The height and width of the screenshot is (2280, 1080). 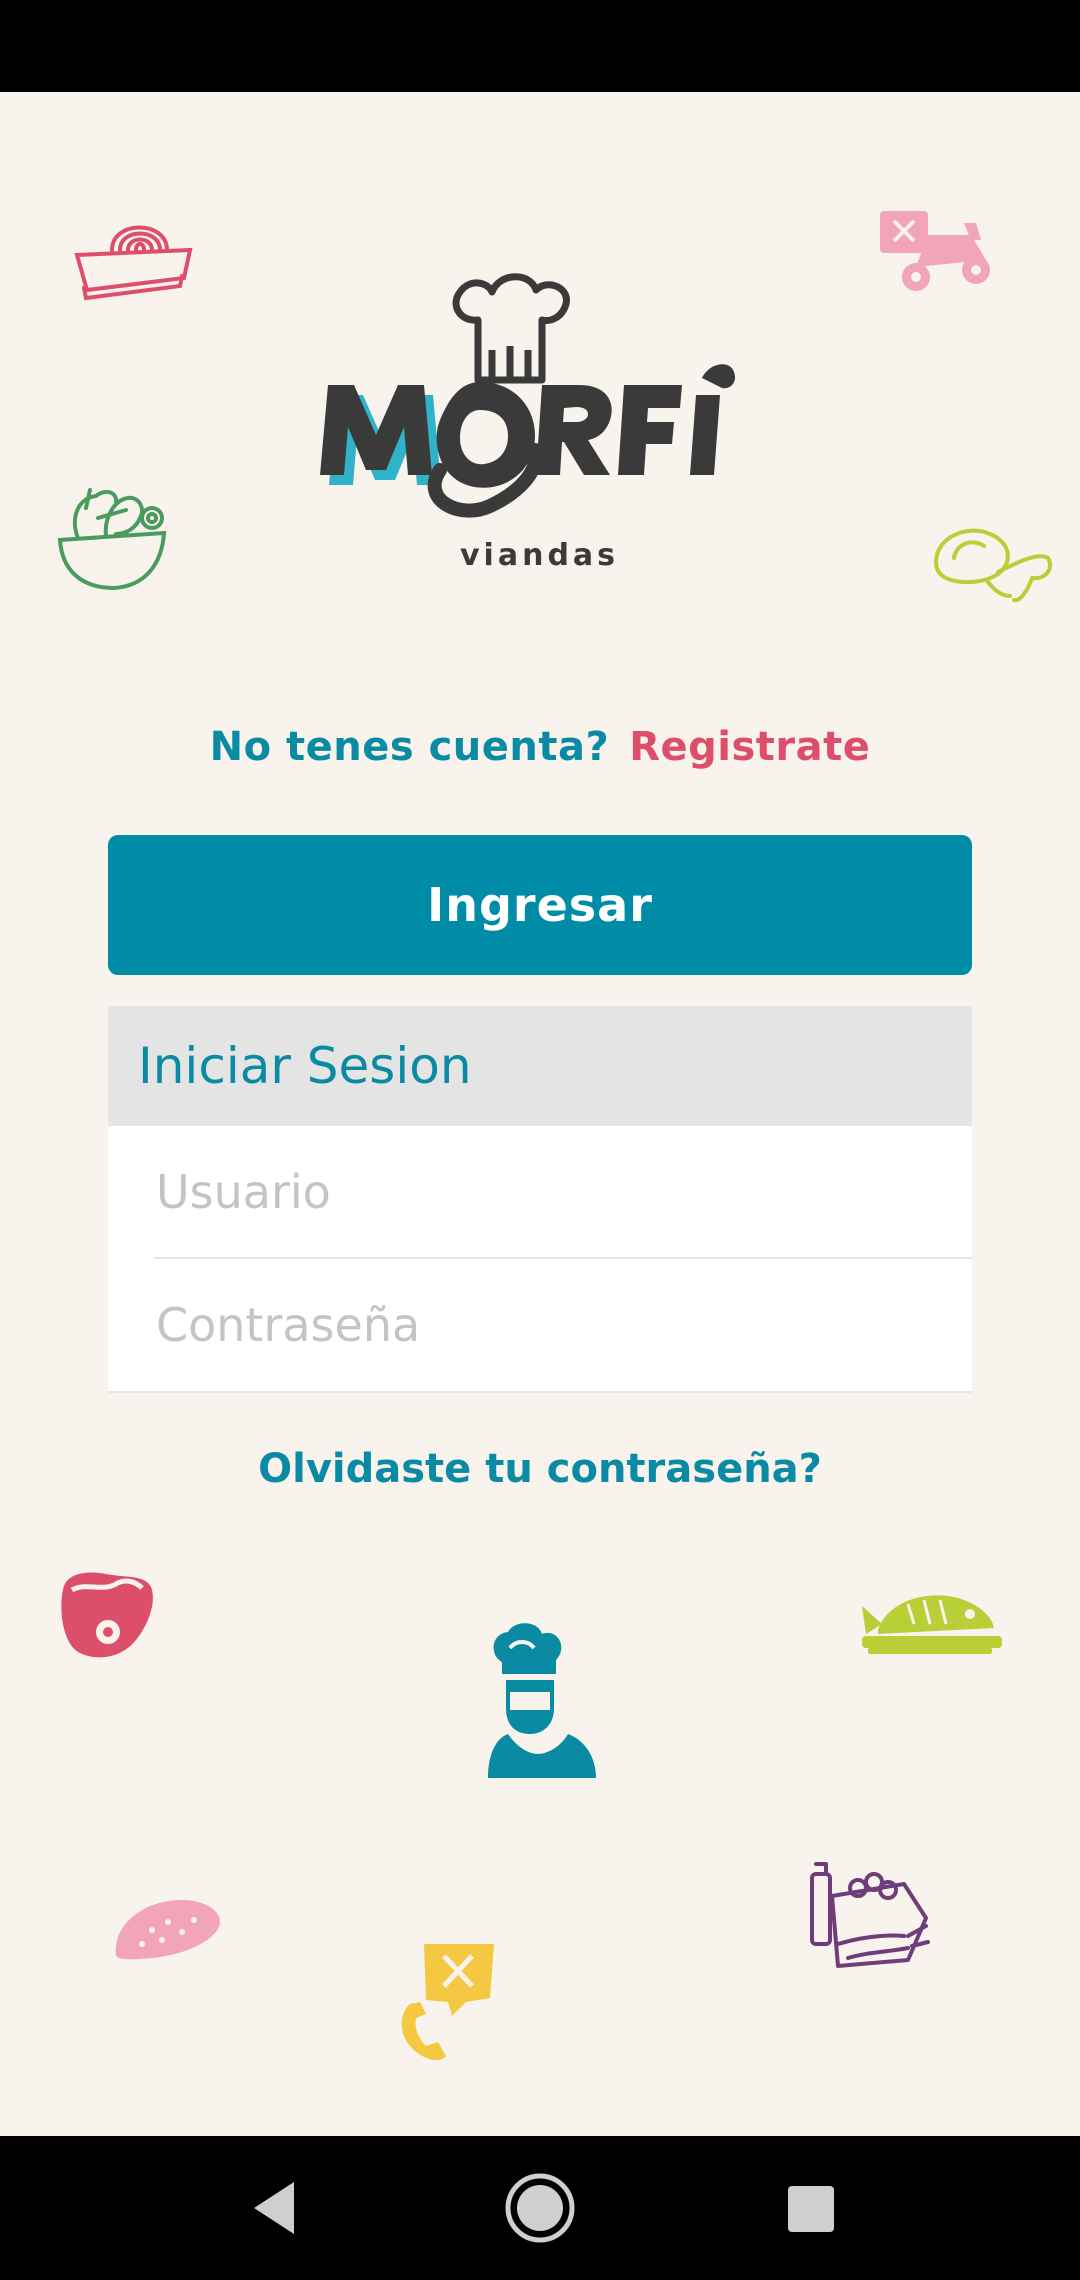 I want to click on signup-question: No tenes cuenta?, so click(x=409, y=747).